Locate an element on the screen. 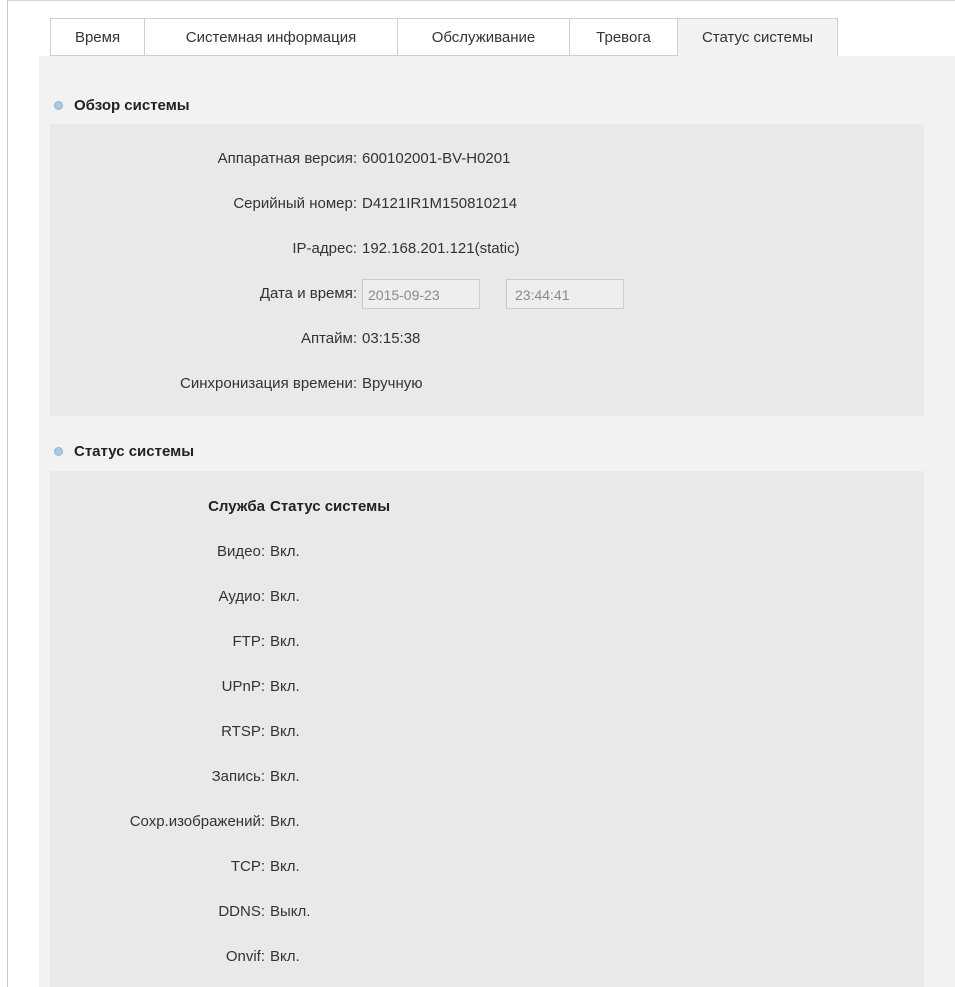  serial-label: Серийный номер: is located at coordinates (295, 203).